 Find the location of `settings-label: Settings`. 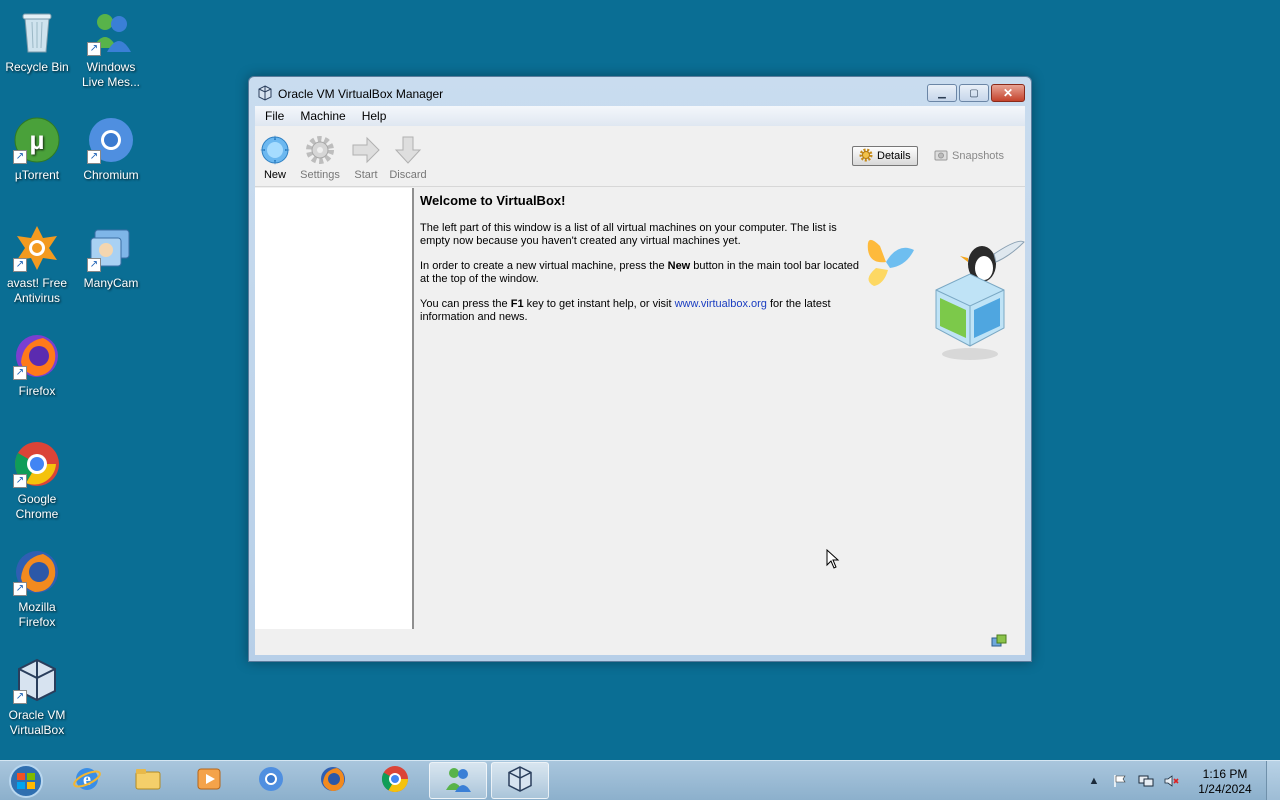

settings-label: Settings is located at coordinates (320, 175).